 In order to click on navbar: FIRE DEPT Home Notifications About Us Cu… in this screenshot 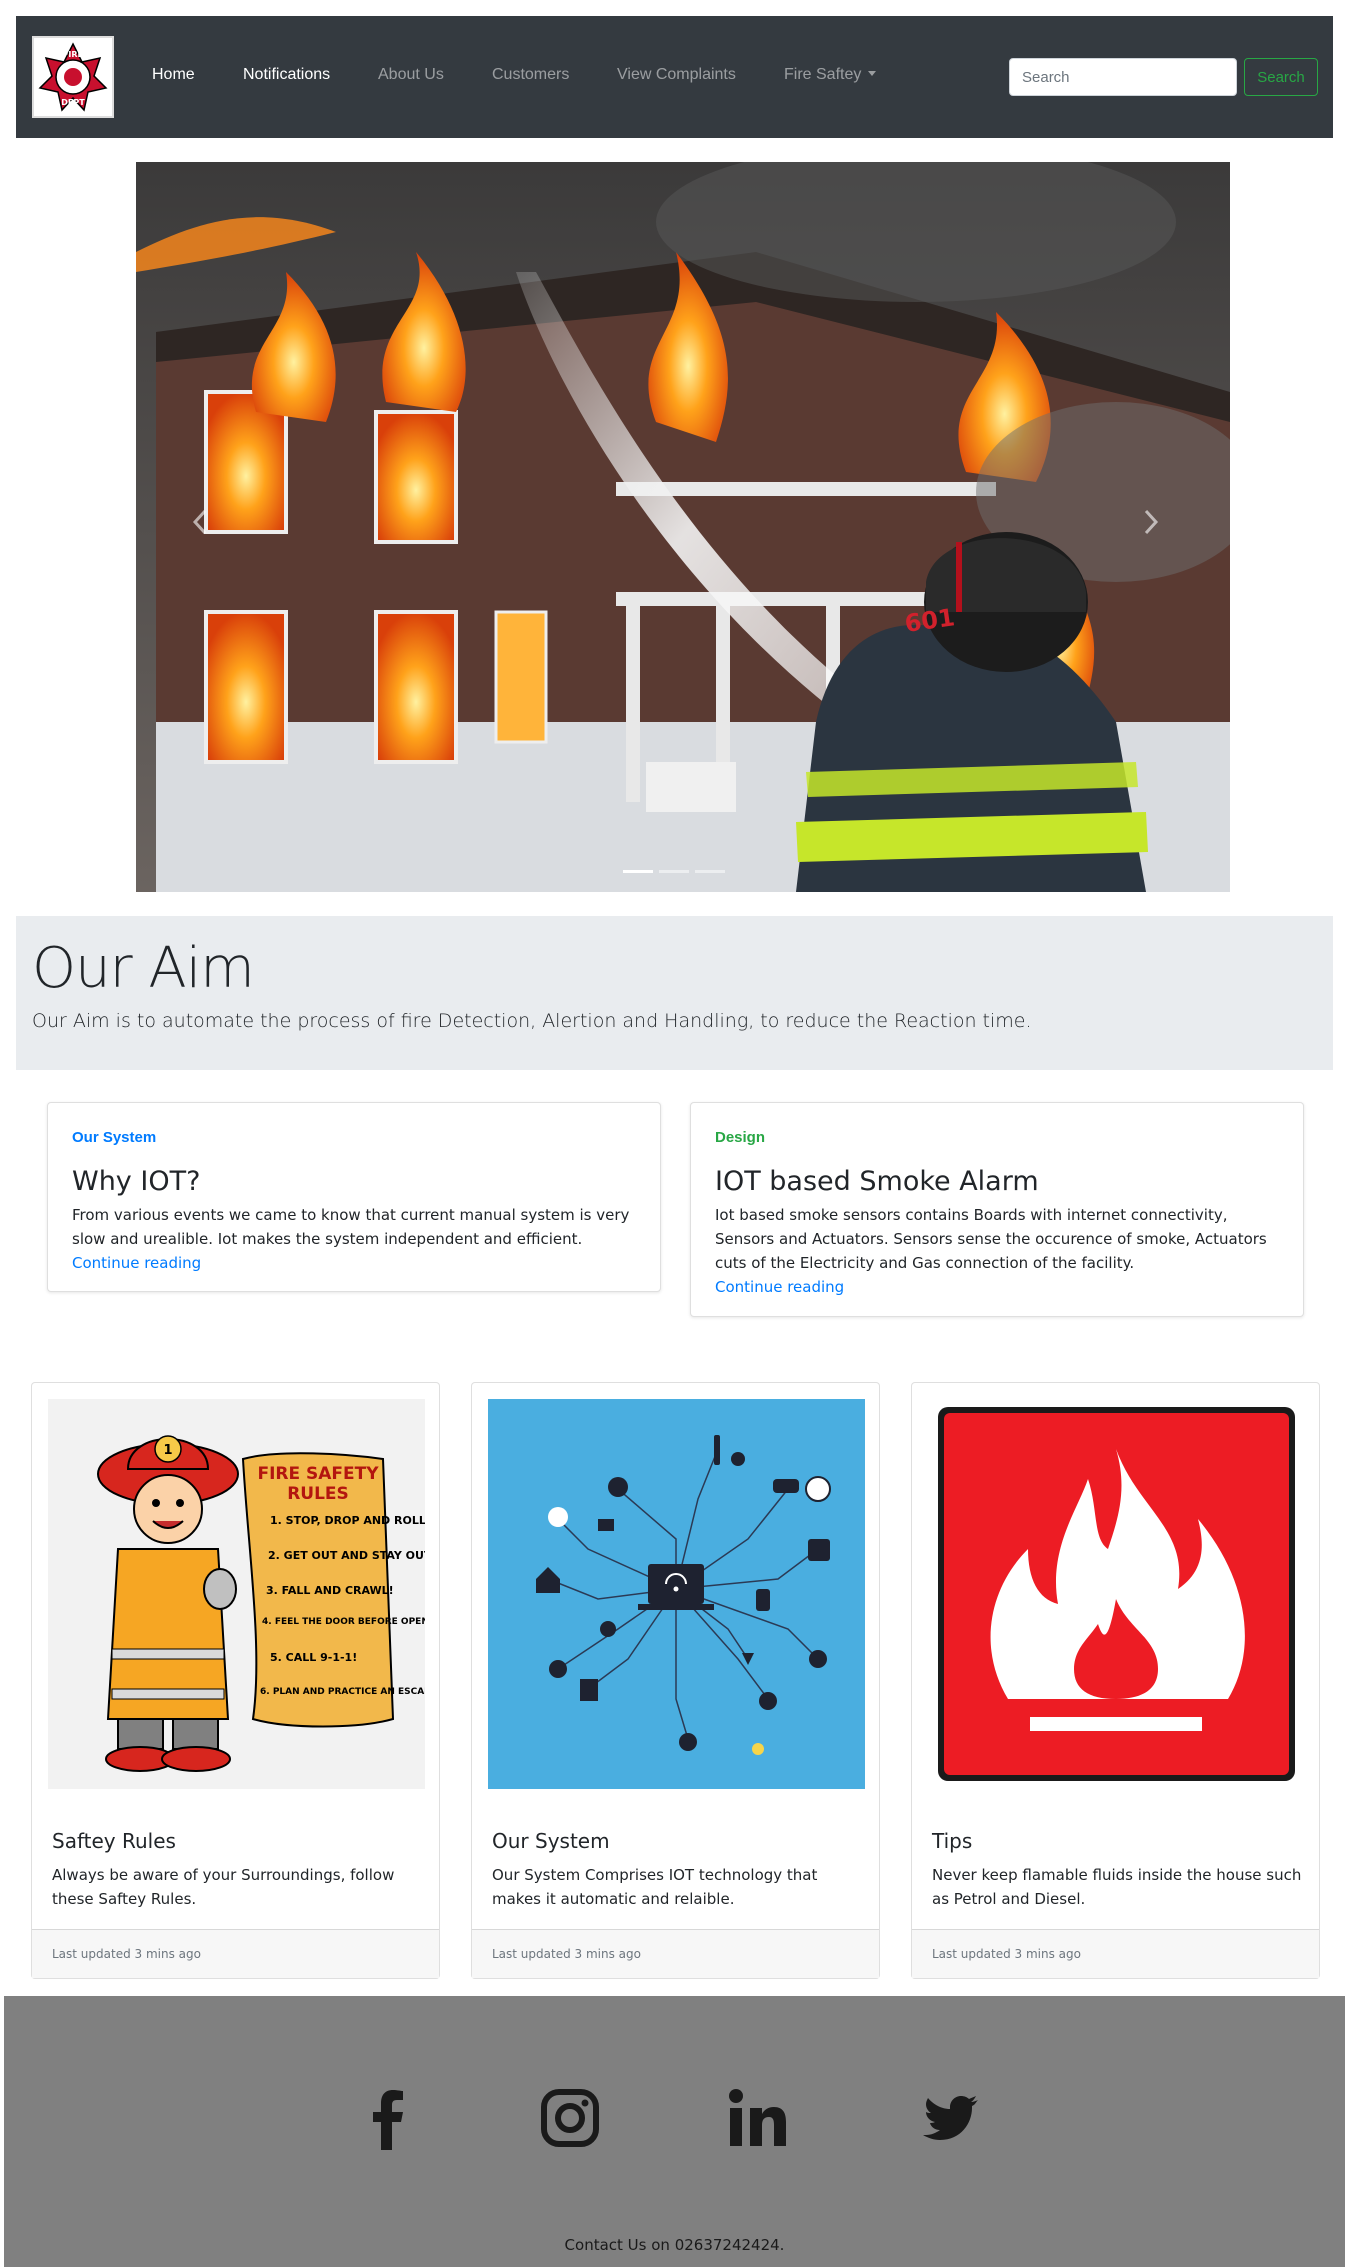, I will do `click(674, 77)`.